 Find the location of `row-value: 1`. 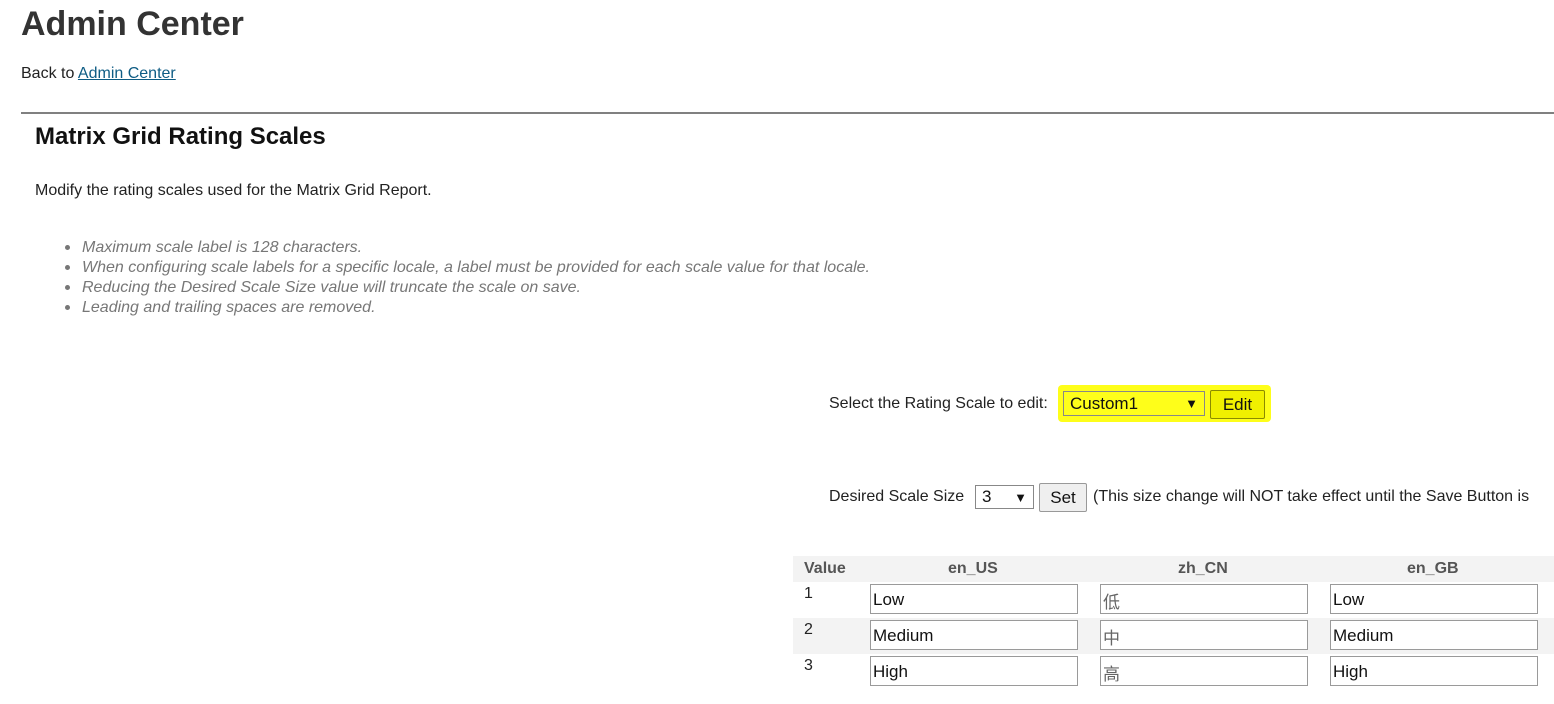

row-value: 1 is located at coordinates (808, 593).